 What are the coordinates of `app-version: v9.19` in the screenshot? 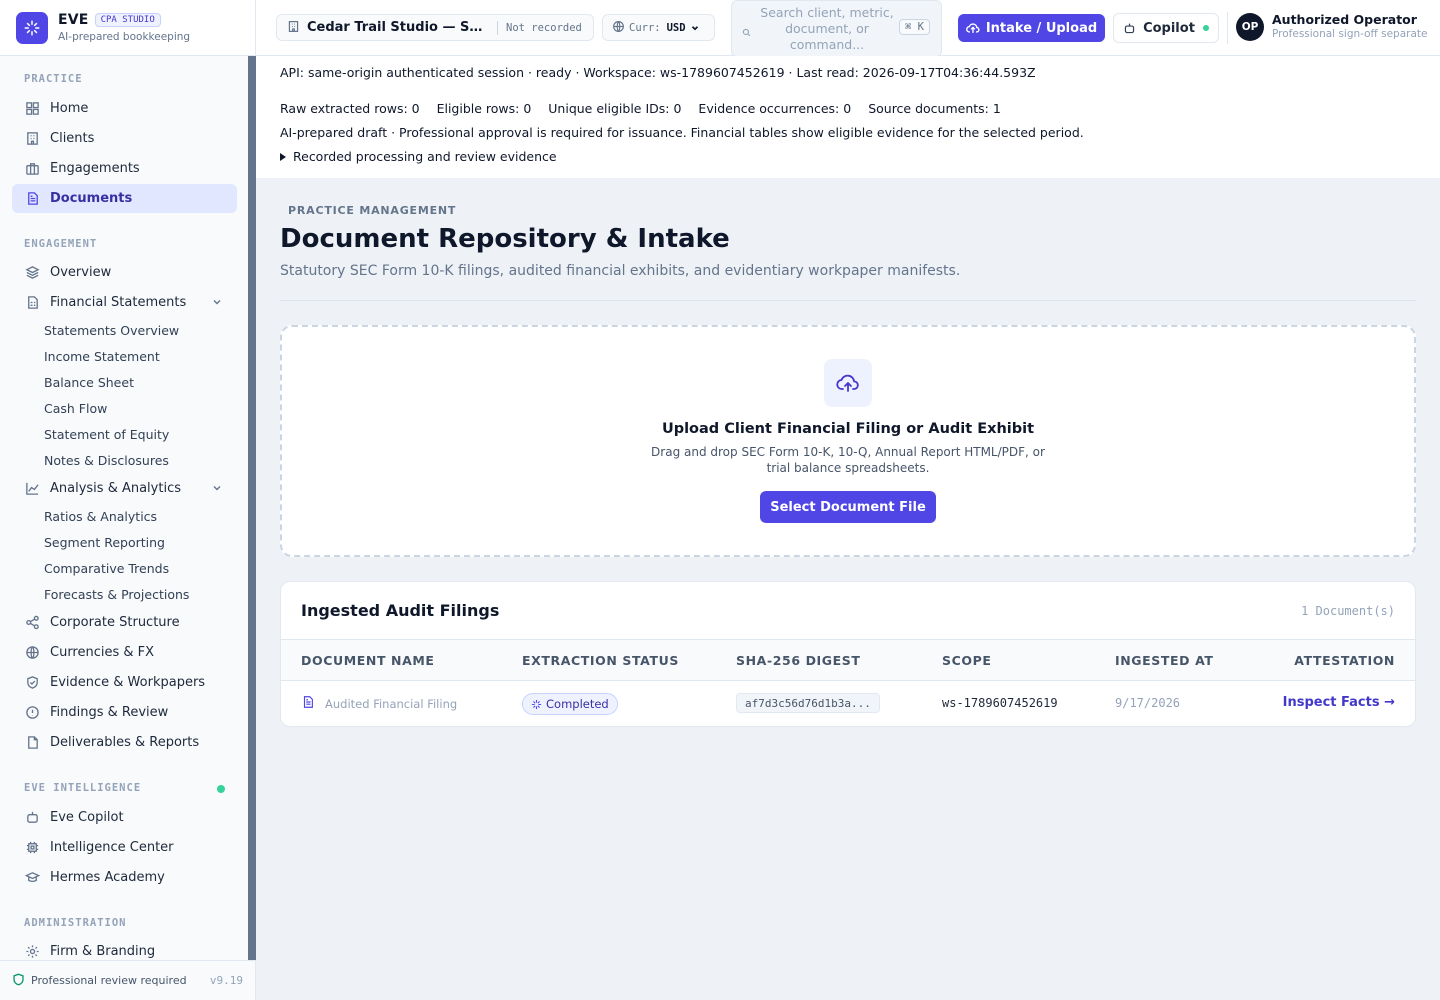 It's located at (226, 980).